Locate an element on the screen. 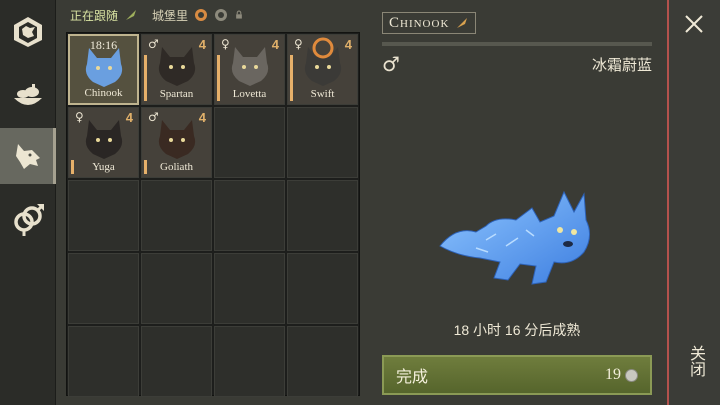 Image resolution: width=720 pixels, height=405 pixels. wolf-name-label: Lovetta is located at coordinates (249, 94).